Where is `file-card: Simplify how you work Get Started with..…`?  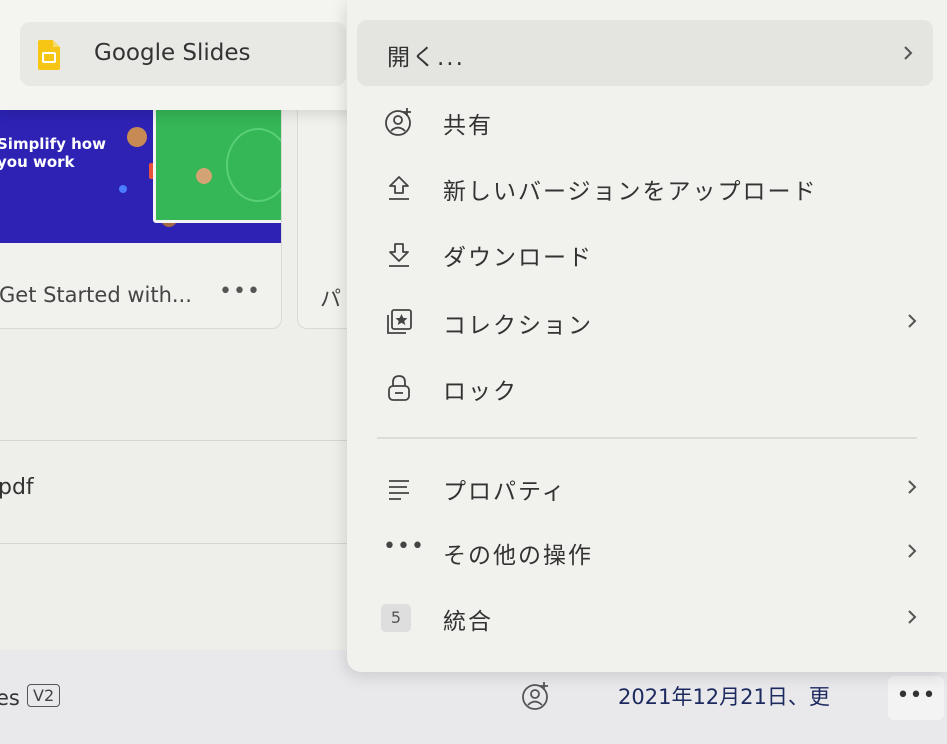
file-card: Simplify how you work Get Started with..… is located at coordinates (141, 210).